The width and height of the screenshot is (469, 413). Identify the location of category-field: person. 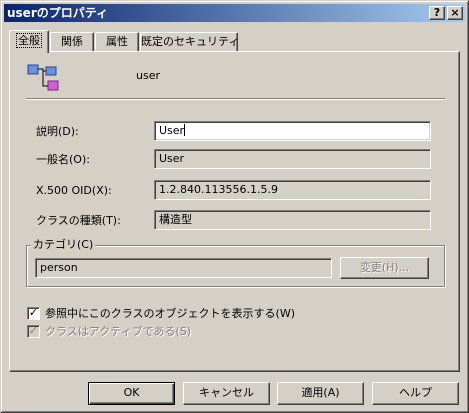
(183, 268).